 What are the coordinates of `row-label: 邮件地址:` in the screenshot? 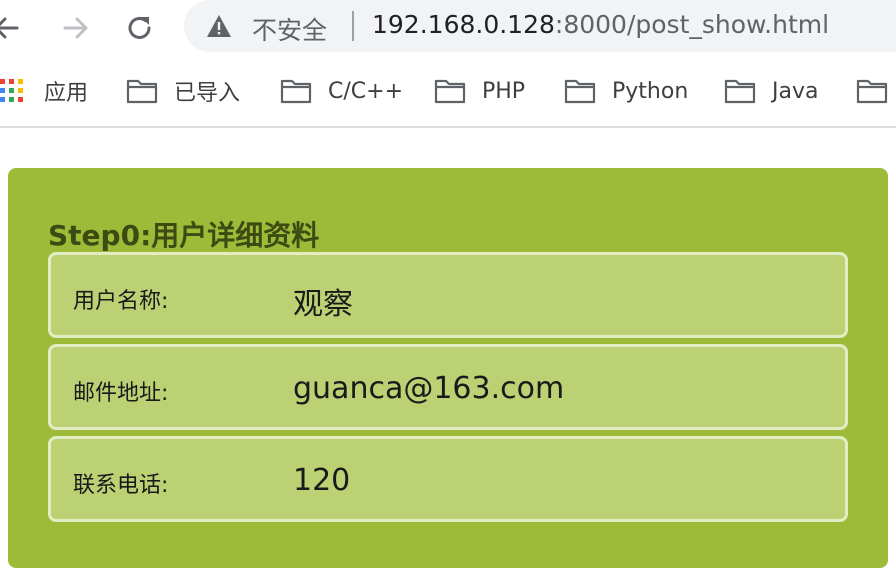 It's located at (121, 393).